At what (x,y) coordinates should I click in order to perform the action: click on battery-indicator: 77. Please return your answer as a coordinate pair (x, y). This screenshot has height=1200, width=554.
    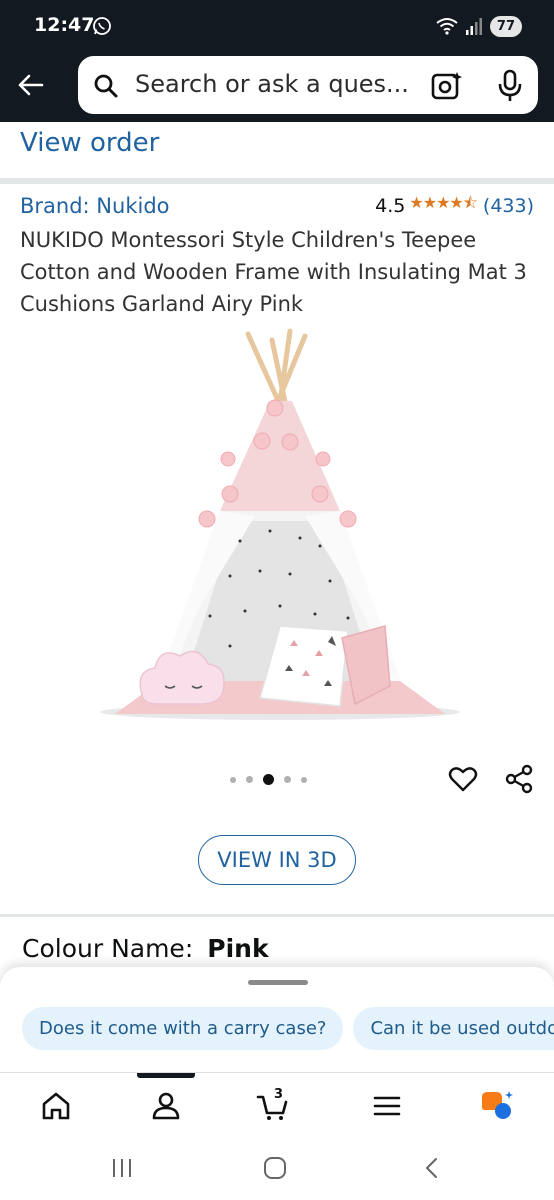
    Looking at the image, I should click on (505, 26).